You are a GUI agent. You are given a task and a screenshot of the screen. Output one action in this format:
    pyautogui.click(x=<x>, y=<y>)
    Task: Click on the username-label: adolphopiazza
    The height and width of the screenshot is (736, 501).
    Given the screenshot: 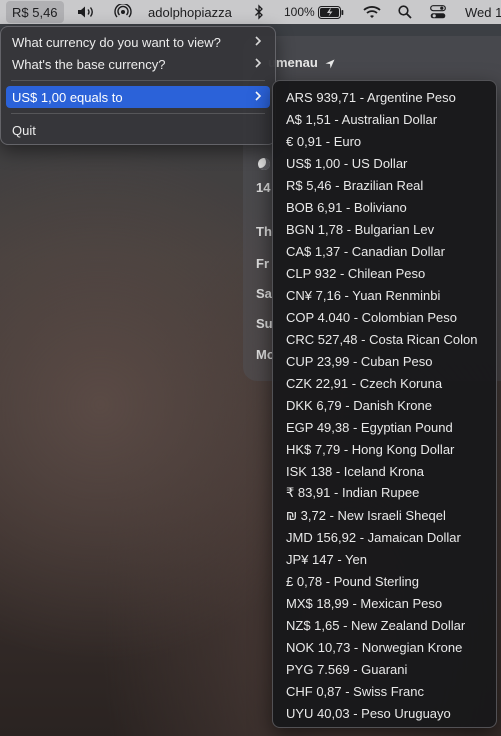 What is the action you would take?
    pyautogui.click(x=190, y=12)
    